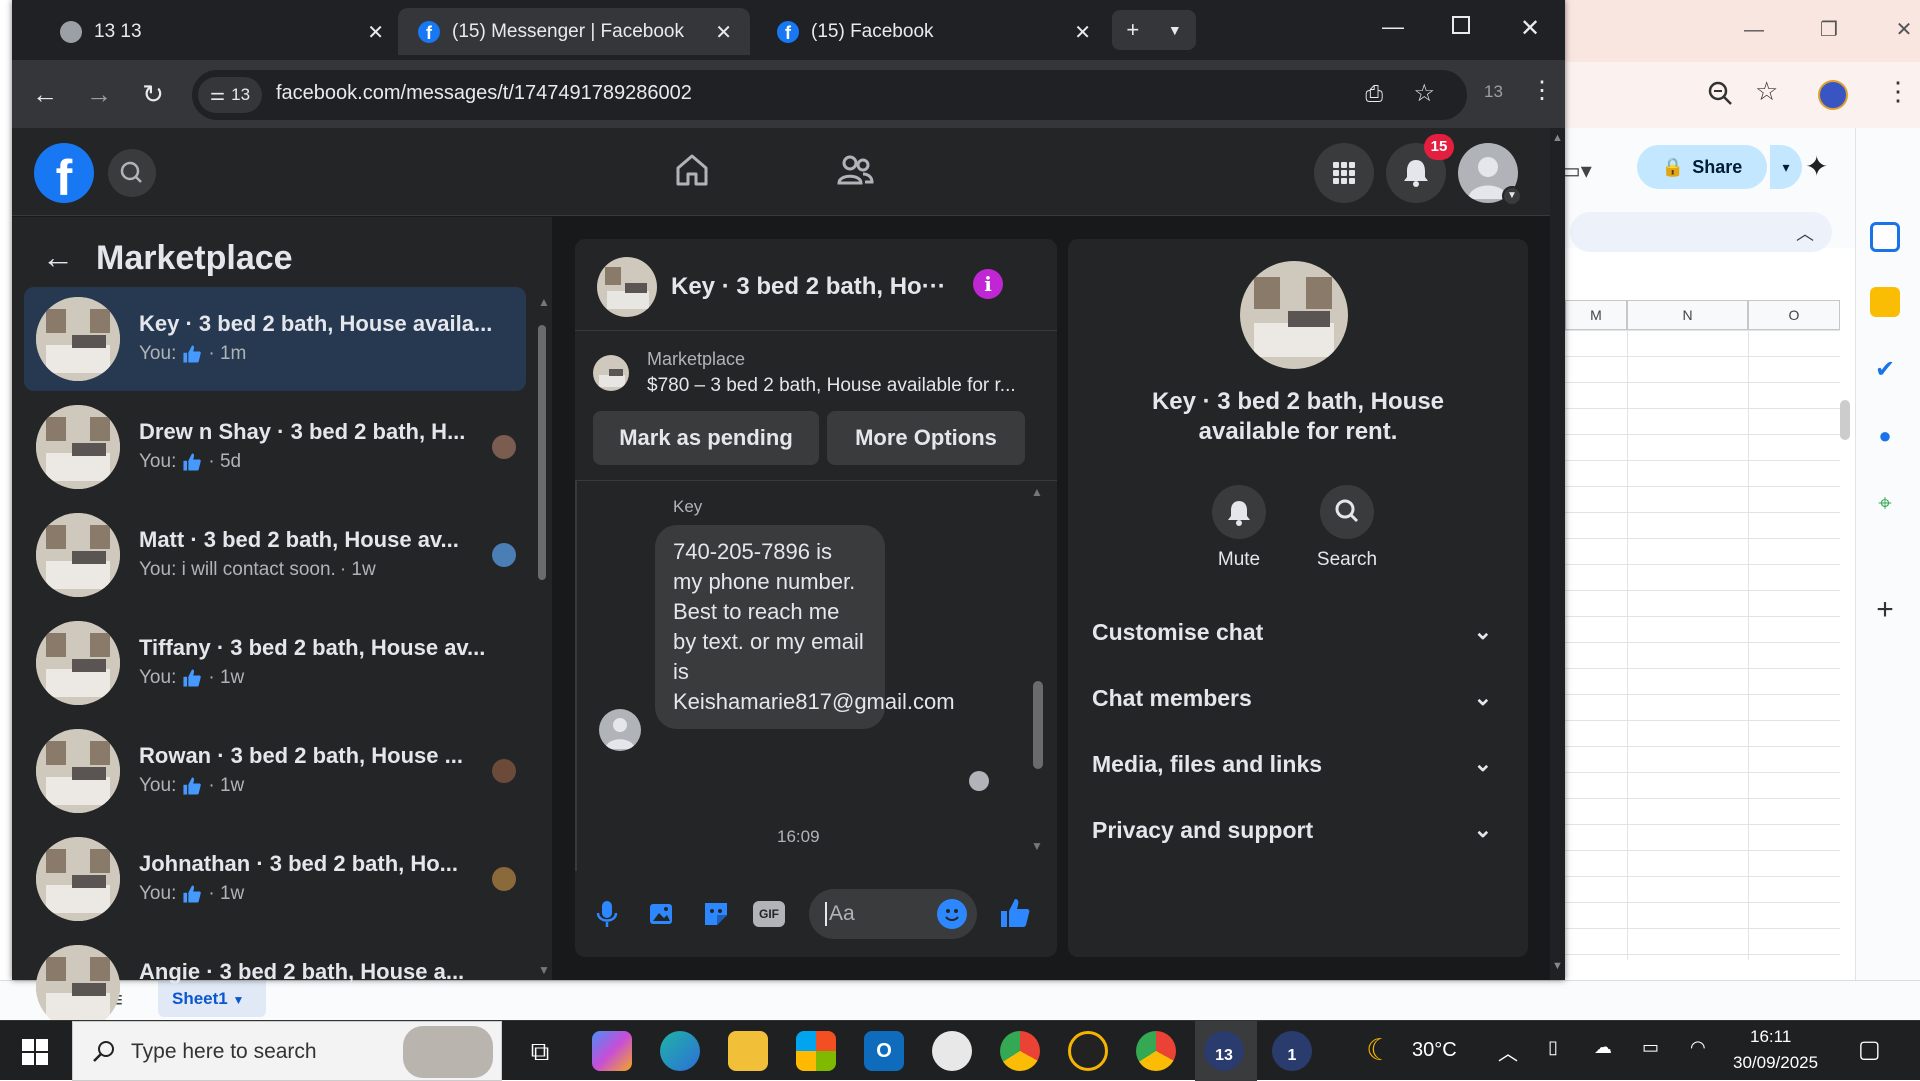 This screenshot has height=1081, width=1920. I want to click on paint-icon, so click(952, 1051).